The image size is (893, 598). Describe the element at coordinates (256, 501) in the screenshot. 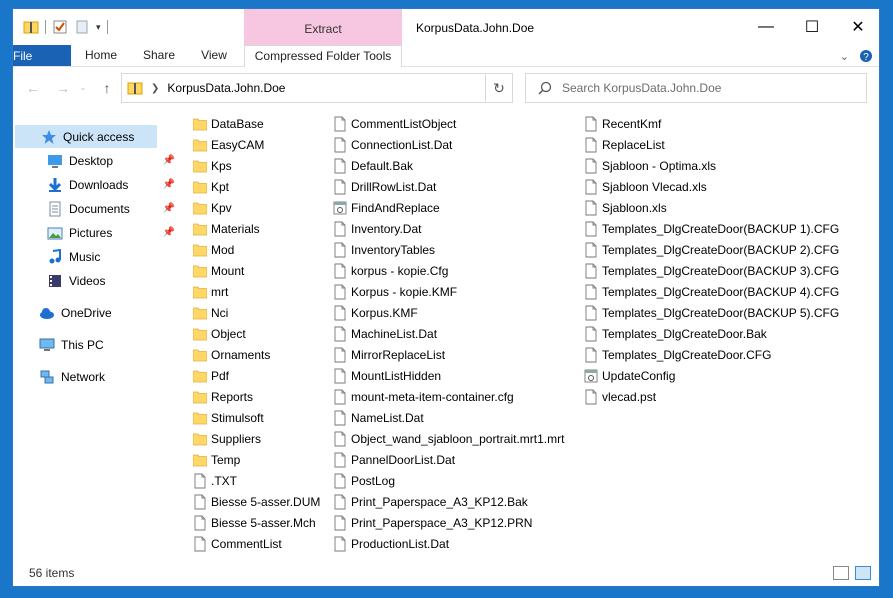

I see `file-item: Biesse 5-asser.DUM` at that location.